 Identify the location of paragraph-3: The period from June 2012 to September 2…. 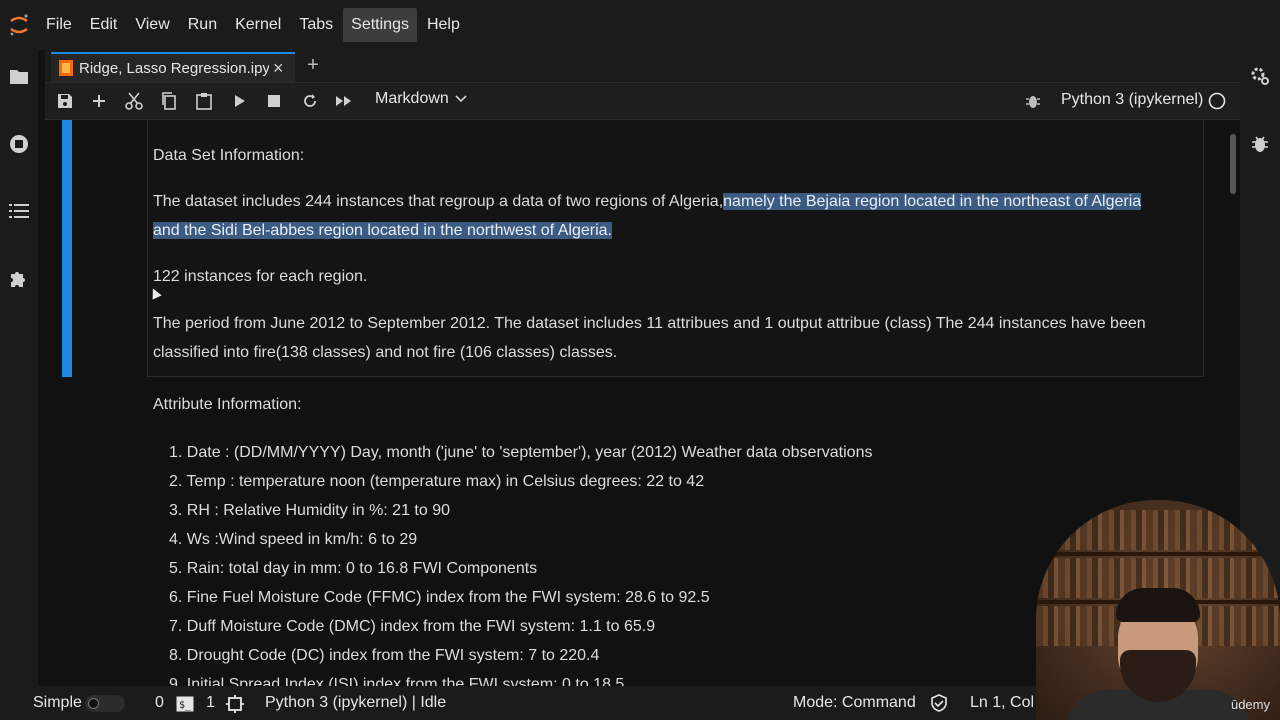
(649, 338).